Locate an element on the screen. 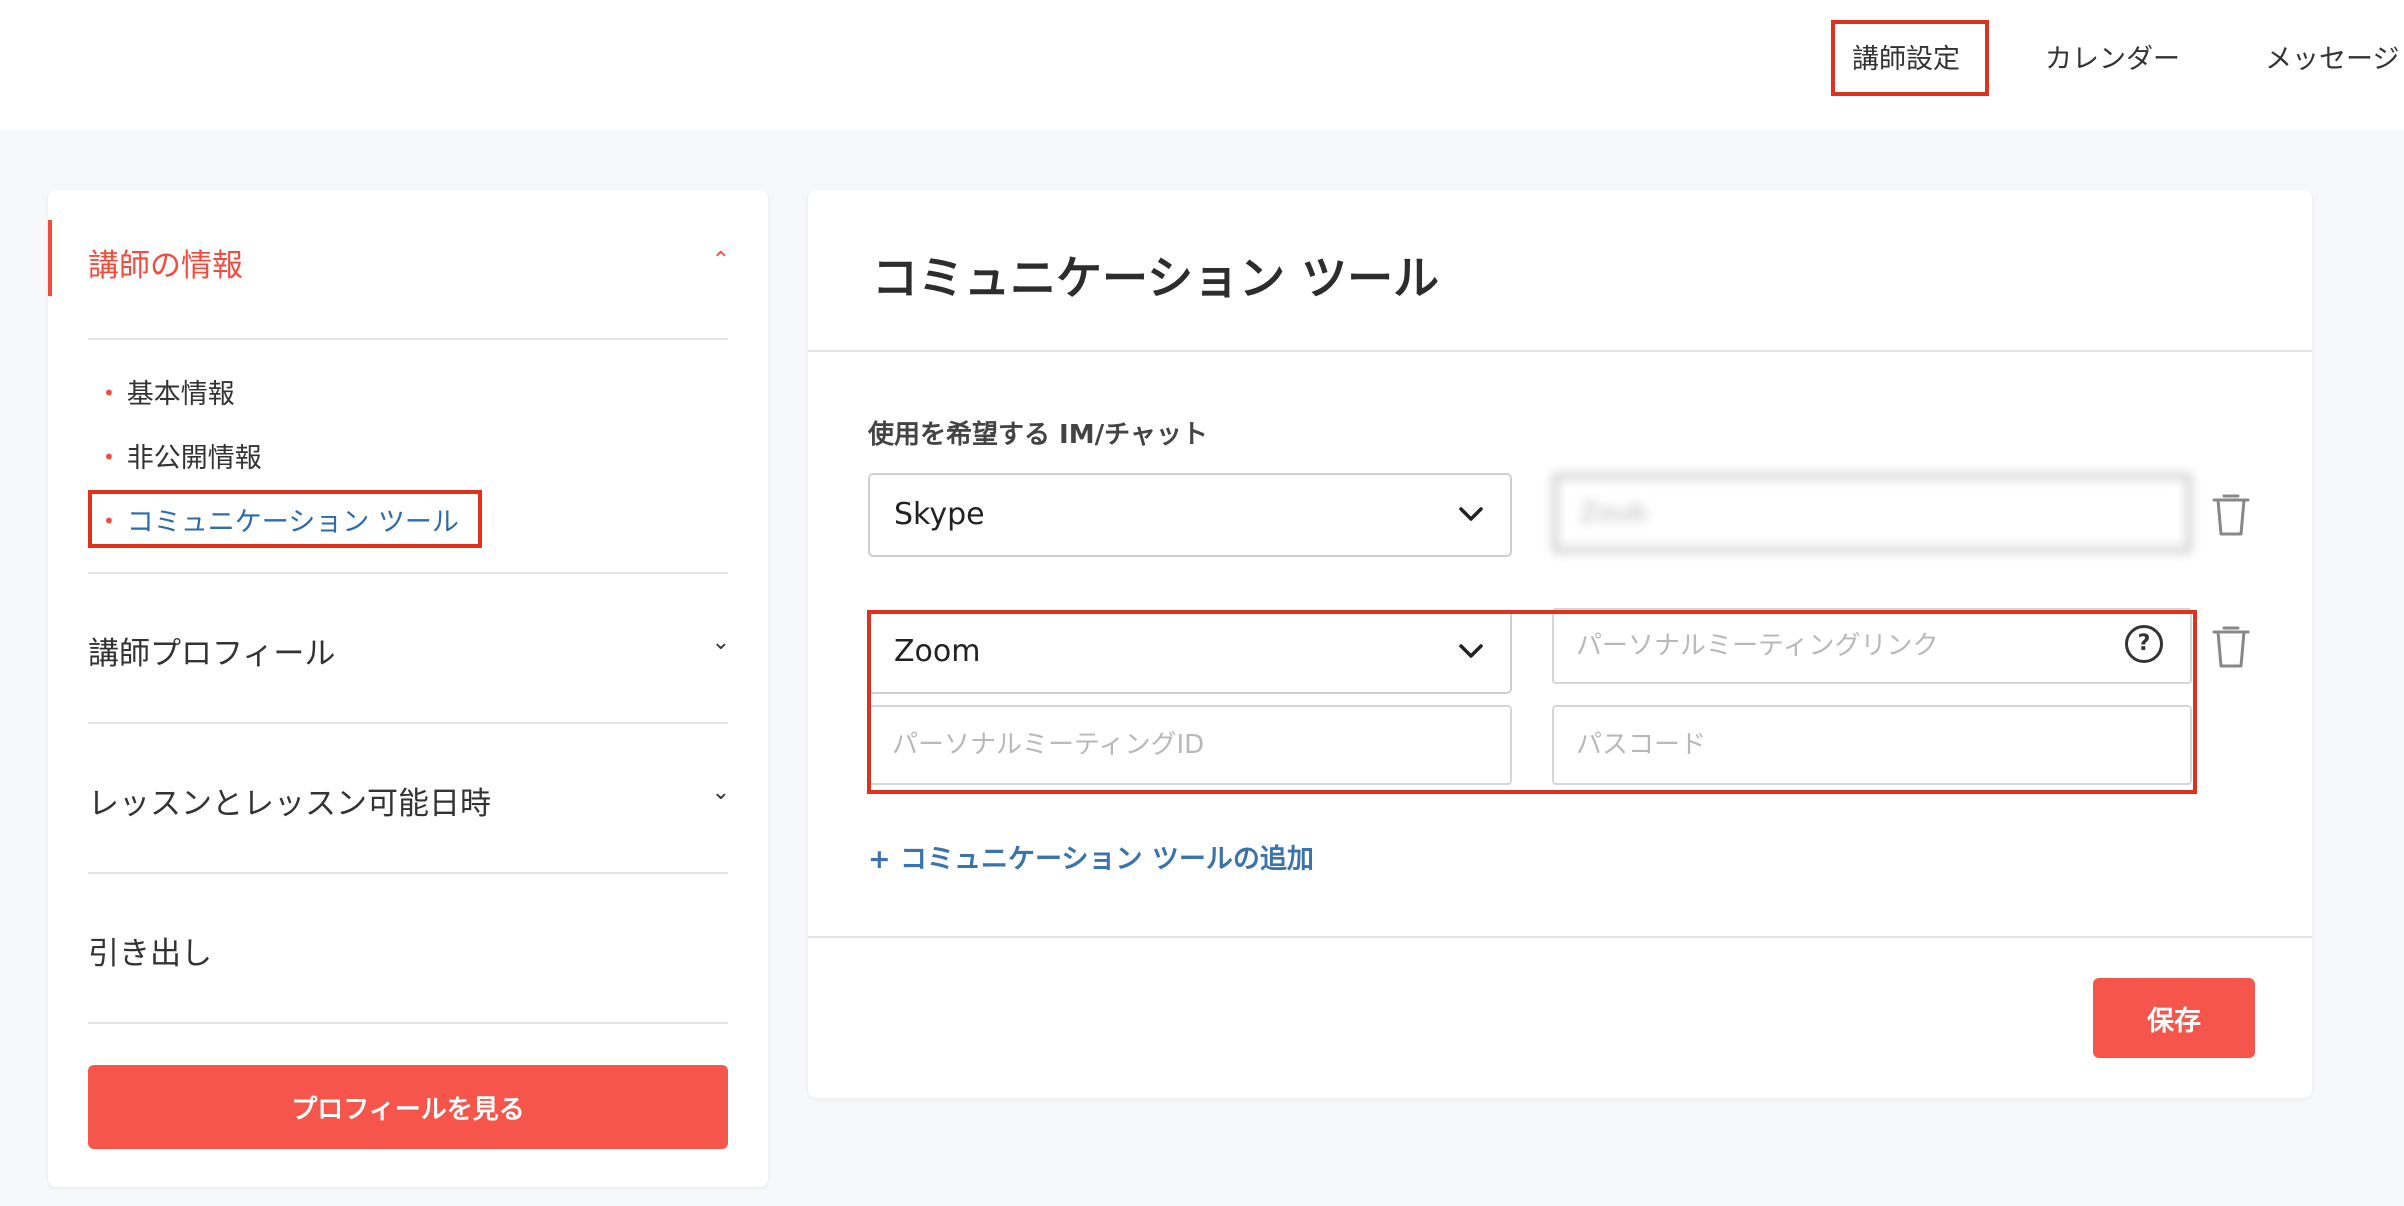 The height and width of the screenshot is (1206, 2404). select-value: Skype is located at coordinates (939, 514).